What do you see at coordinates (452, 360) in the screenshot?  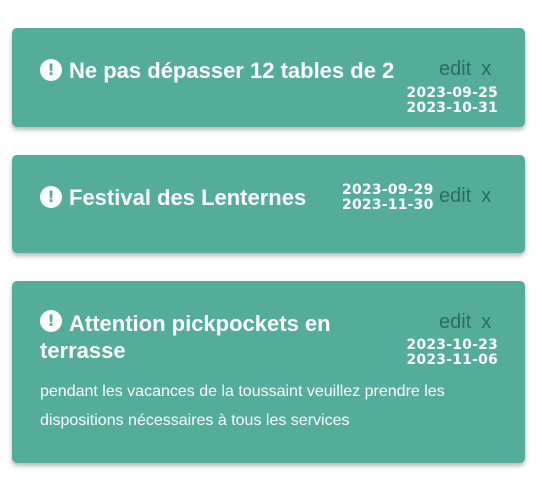 I see `end-date: 2023-11-06` at bounding box center [452, 360].